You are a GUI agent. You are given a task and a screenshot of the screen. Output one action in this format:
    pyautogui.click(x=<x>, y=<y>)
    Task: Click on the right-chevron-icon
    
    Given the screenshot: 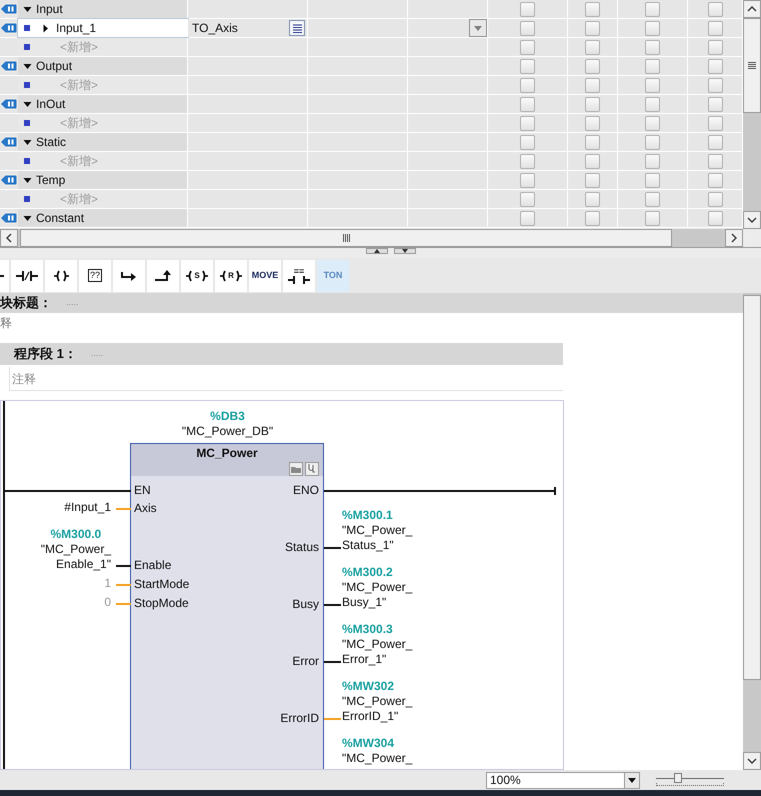 What is the action you would take?
    pyautogui.click(x=734, y=238)
    